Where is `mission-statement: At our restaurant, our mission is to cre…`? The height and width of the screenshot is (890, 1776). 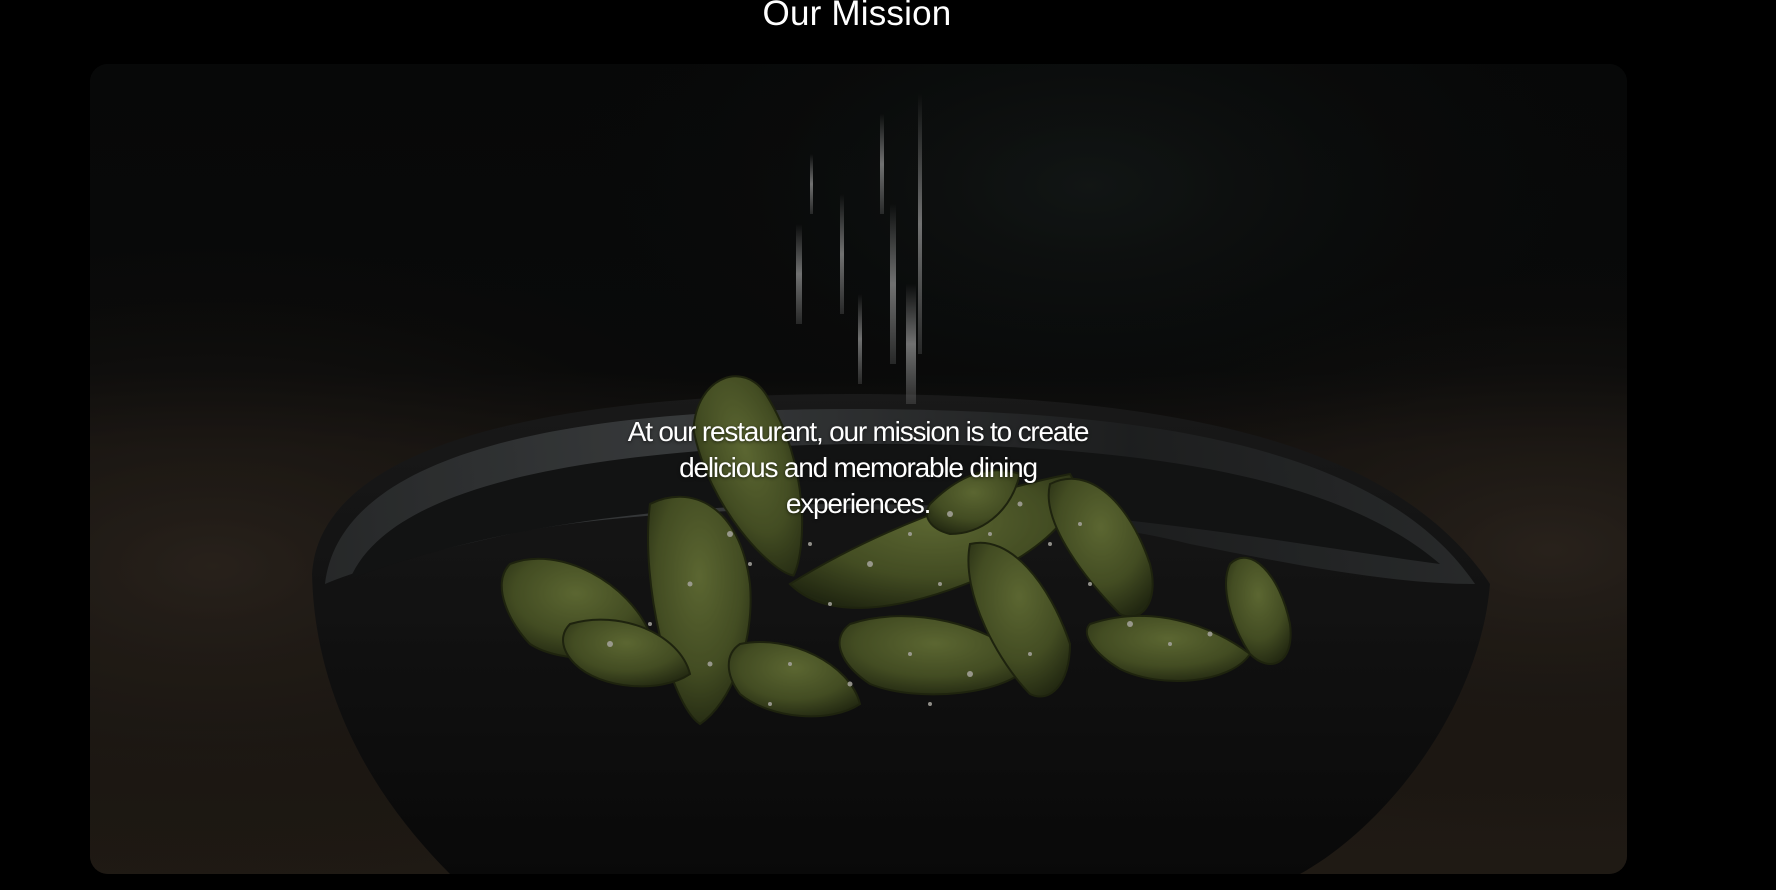
mission-statement: At our restaurant, our mission is to cre… is located at coordinates (858, 467).